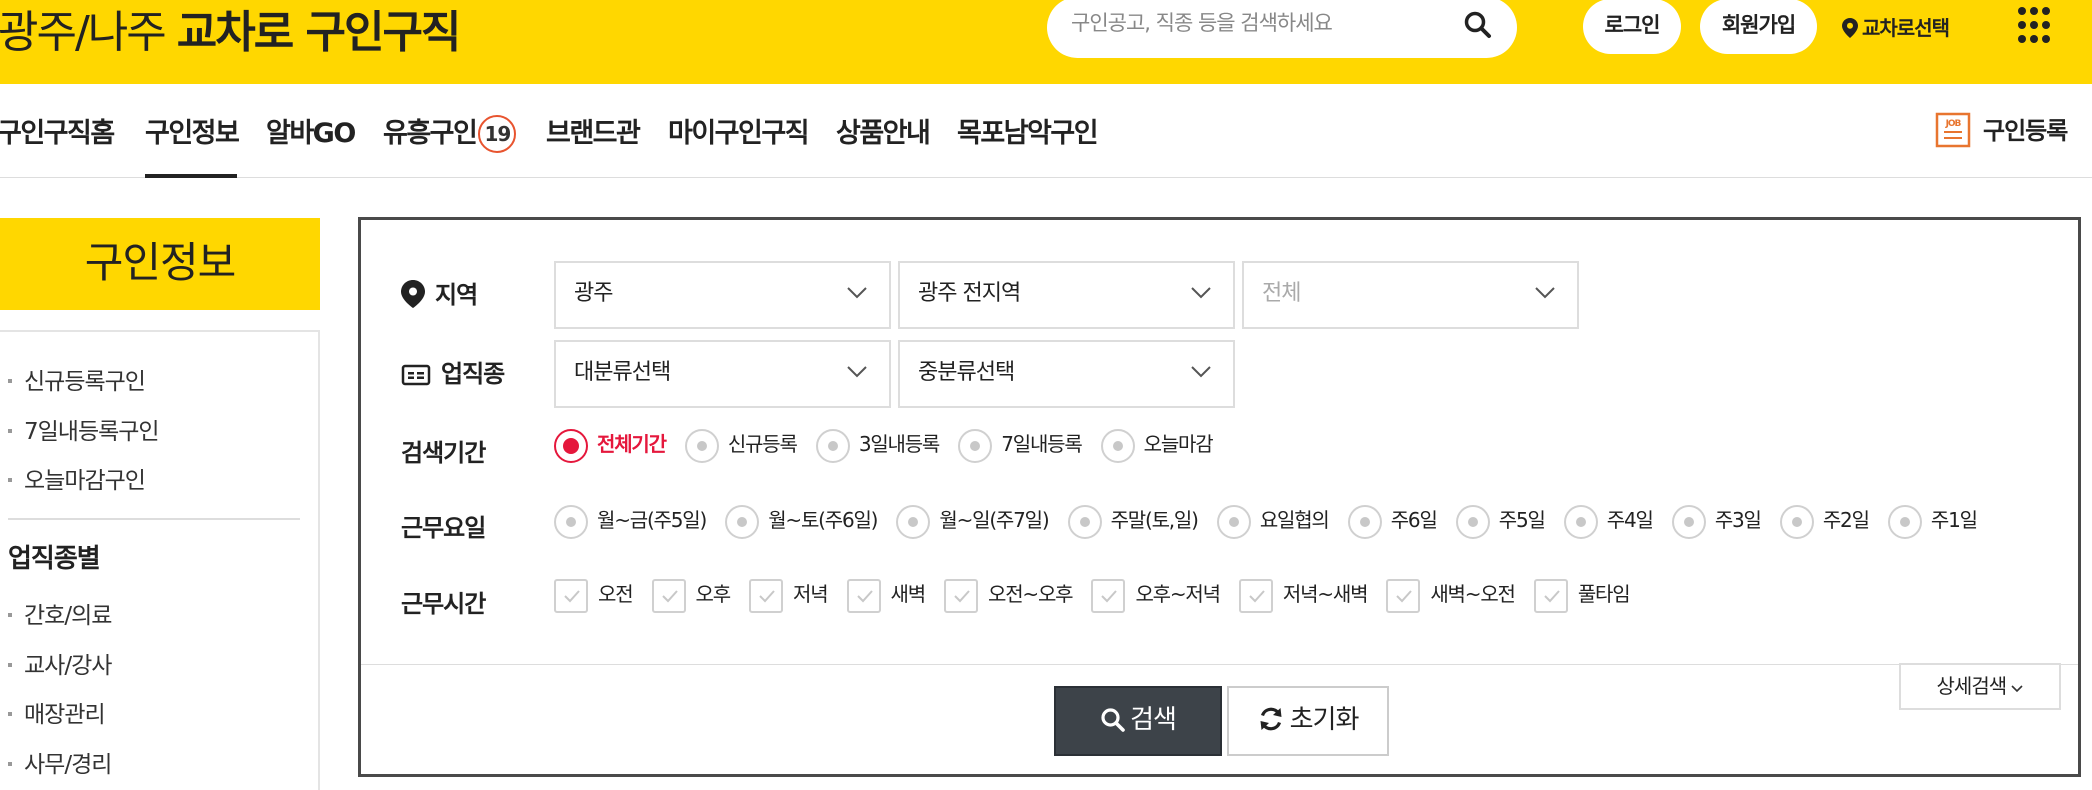 The image size is (2092, 790). I want to click on workday-option: 요일협의, so click(1273, 521).